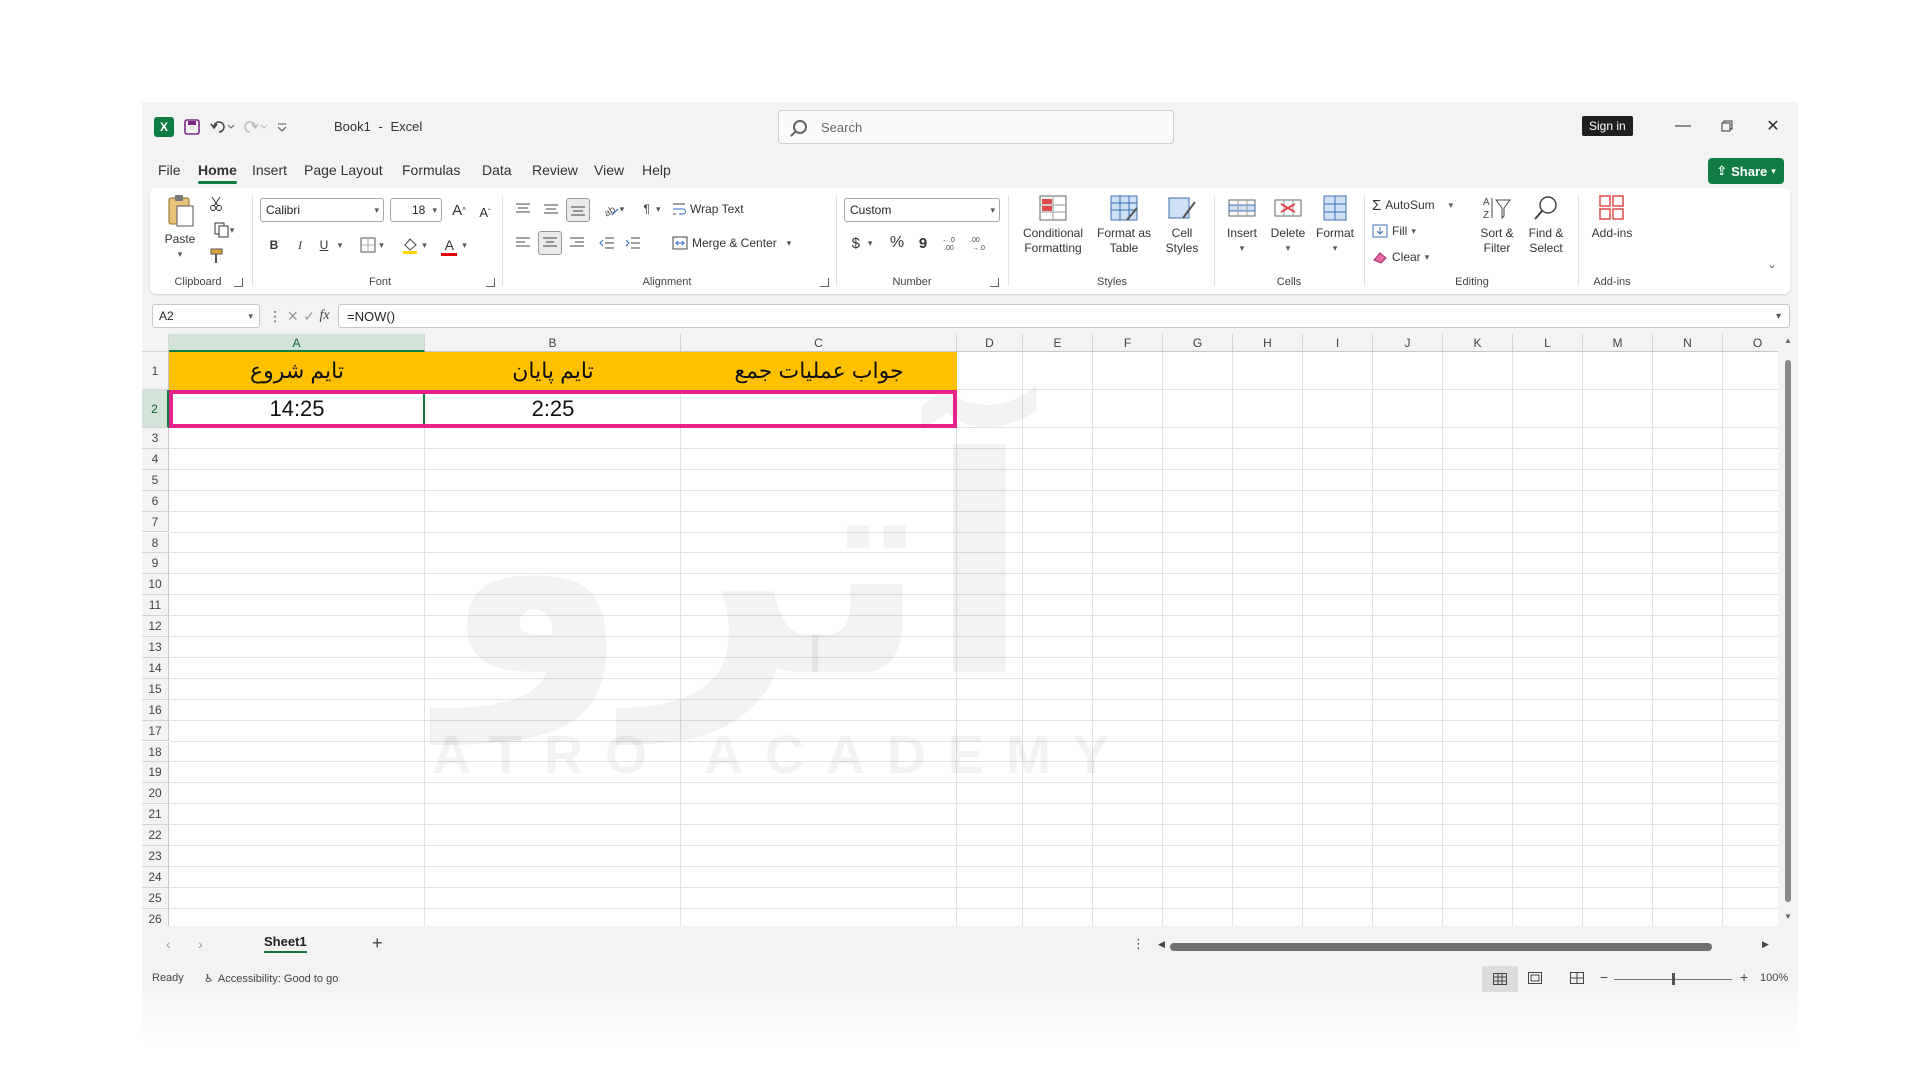 This screenshot has width=1920, height=1080. Describe the element at coordinates (1727, 126) in the screenshot. I see `restore-icon` at that location.